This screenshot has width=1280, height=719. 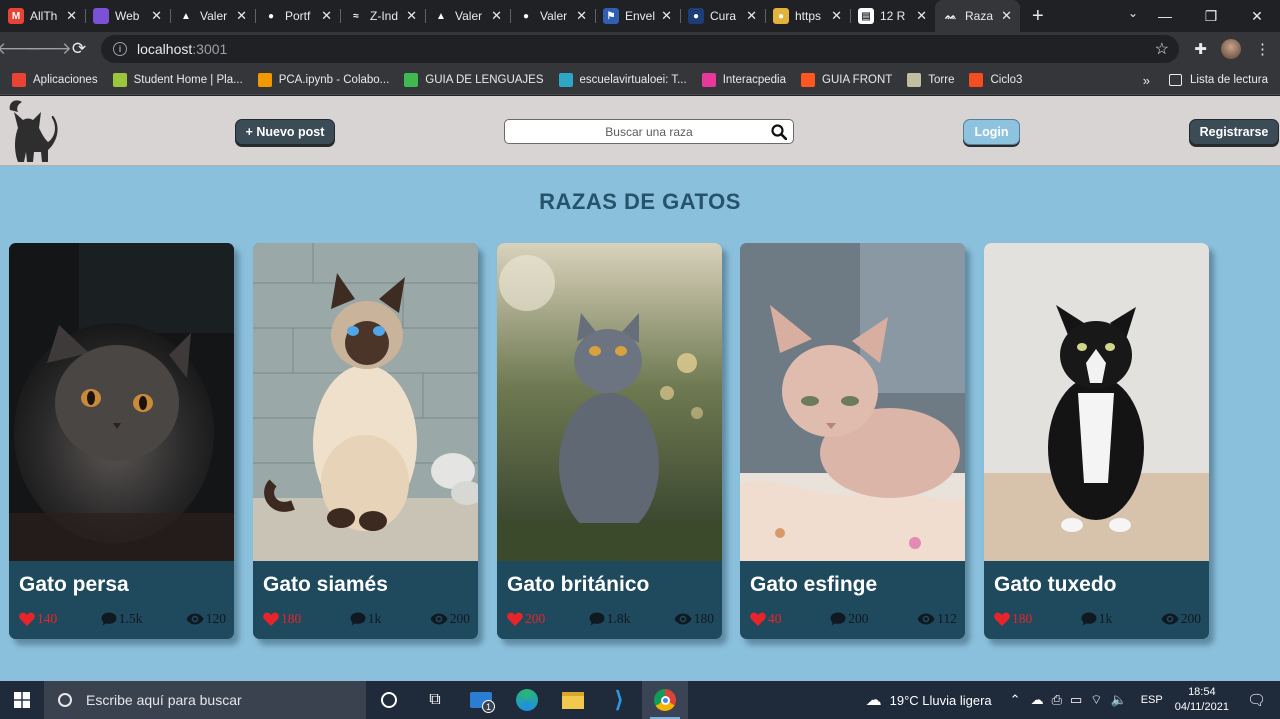 What do you see at coordinates (874, 700) in the screenshot?
I see `weather-icon: ☁` at bounding box center [874, 700].